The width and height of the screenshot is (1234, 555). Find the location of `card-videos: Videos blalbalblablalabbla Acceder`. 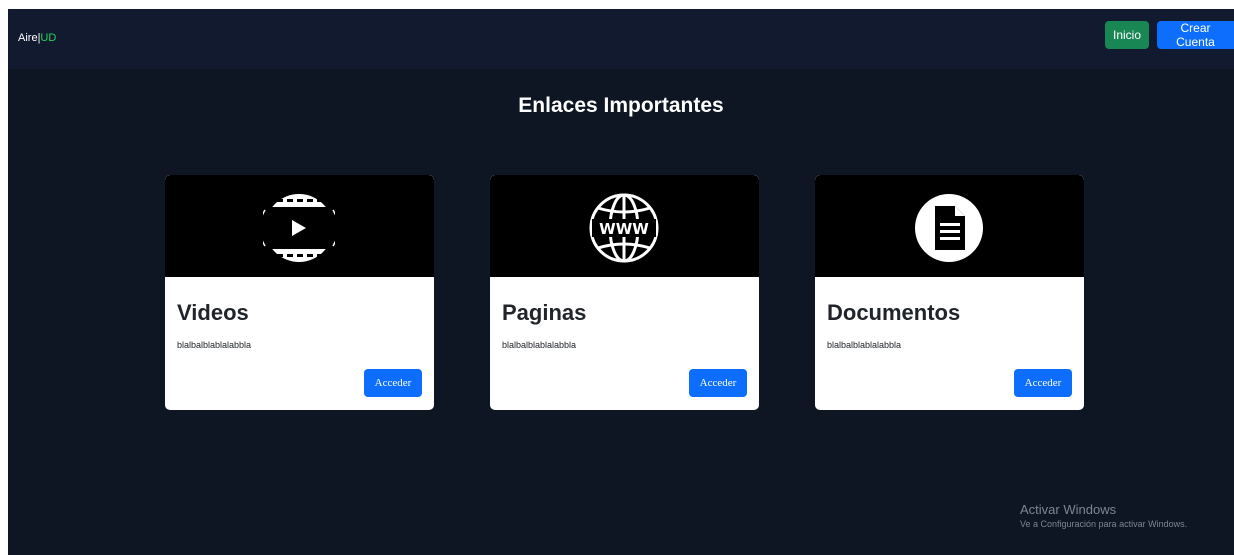

card-videos: Videos blalbalblablalabbla Acceder is located at coordinates (299, 292).